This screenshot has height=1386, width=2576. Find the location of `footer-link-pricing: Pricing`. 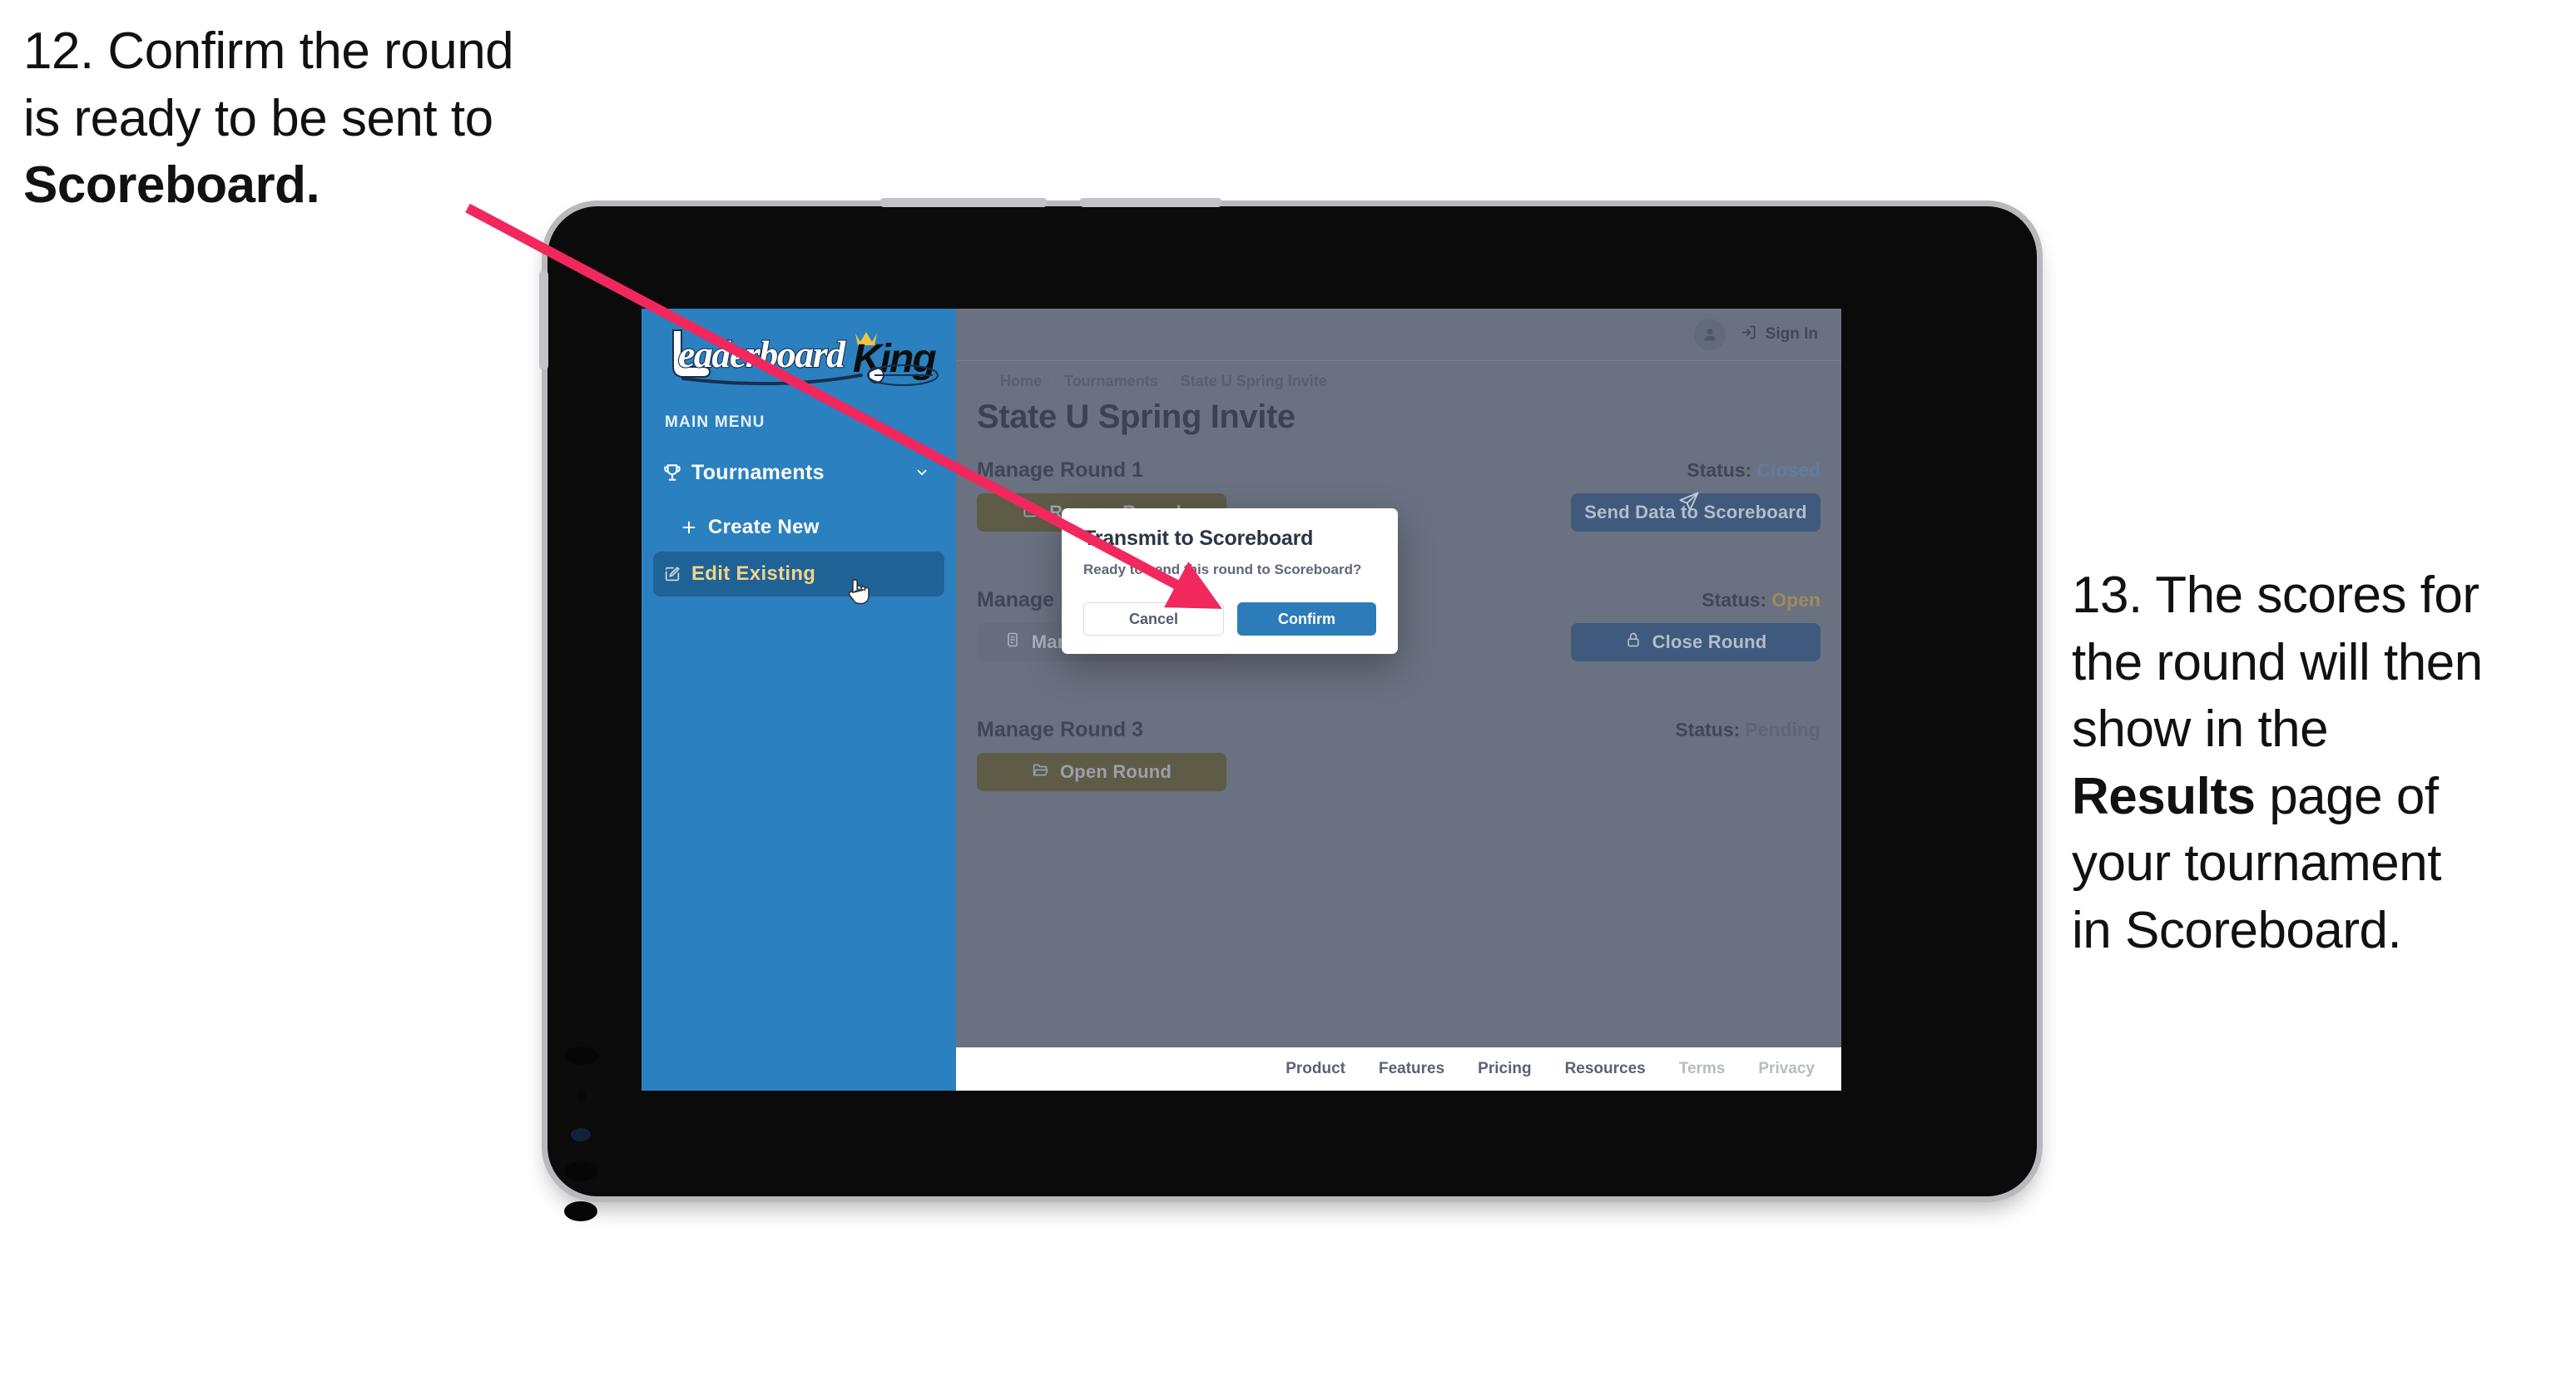

footer-link-pricing: Pricing is located at coordinates (1505, 1069).